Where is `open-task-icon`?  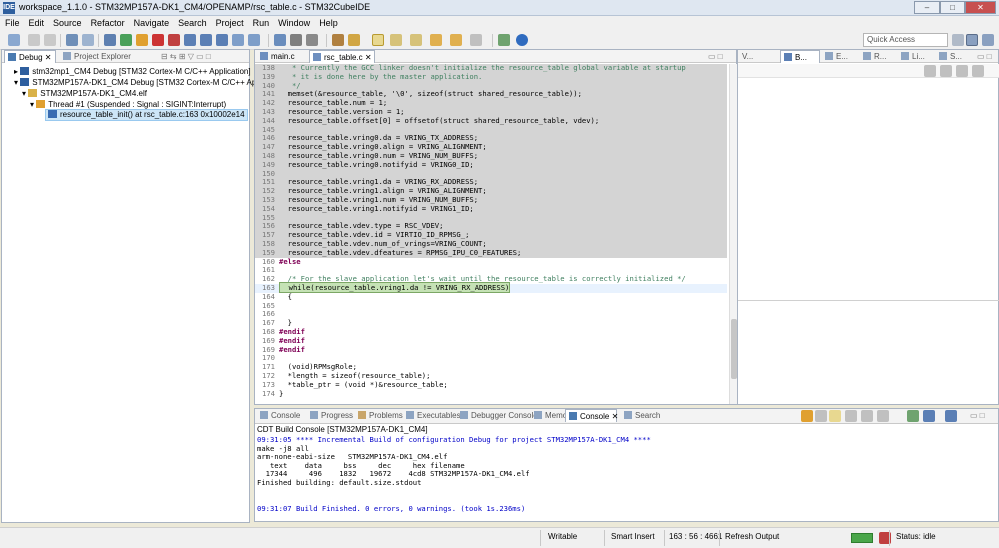
open-task-icon is located at coordinates (354, 40).